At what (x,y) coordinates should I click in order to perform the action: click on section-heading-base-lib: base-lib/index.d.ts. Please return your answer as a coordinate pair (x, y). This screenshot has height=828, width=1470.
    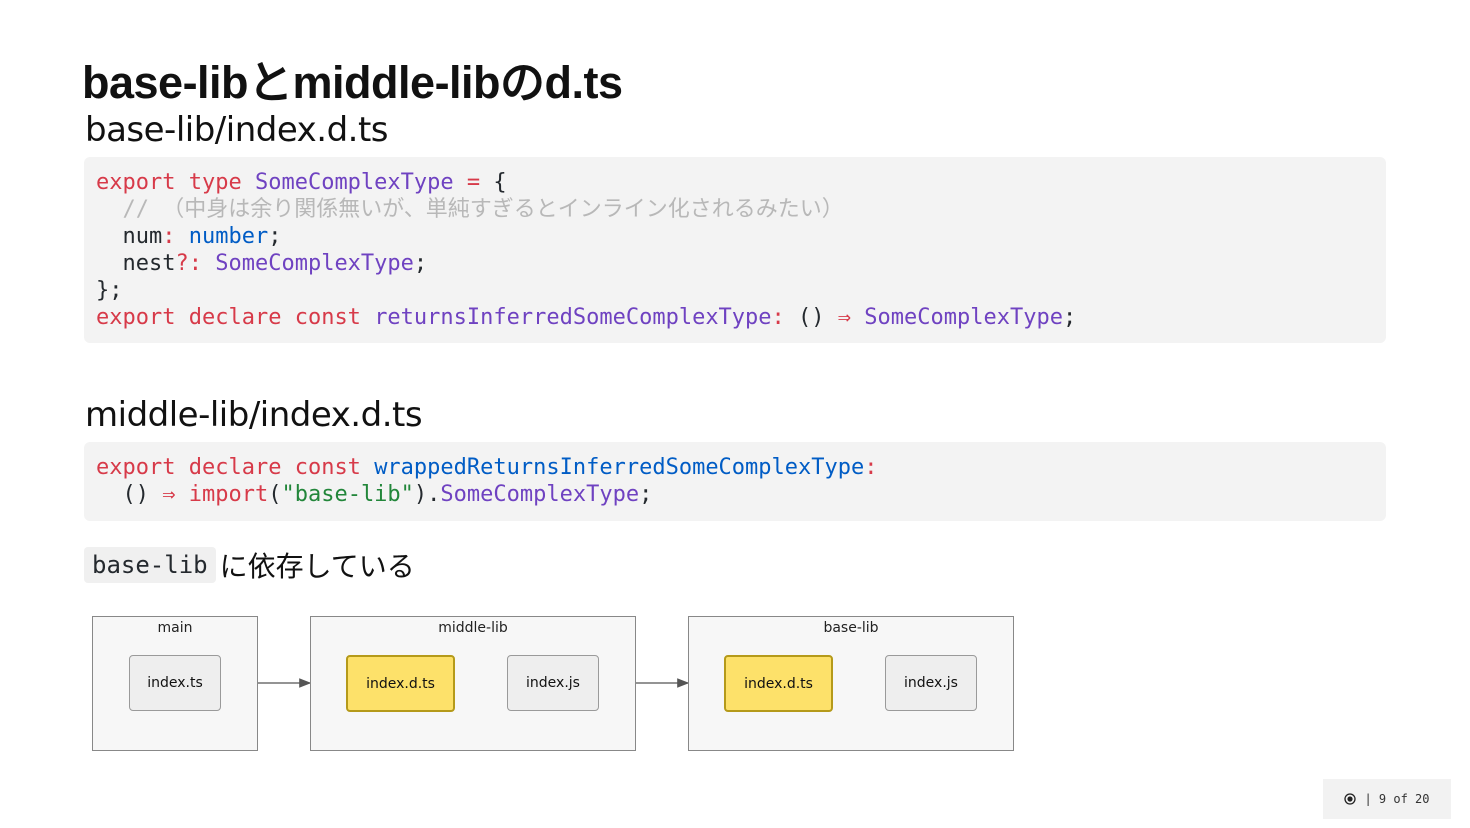
    Looking at the image, I should click on (237, 130).